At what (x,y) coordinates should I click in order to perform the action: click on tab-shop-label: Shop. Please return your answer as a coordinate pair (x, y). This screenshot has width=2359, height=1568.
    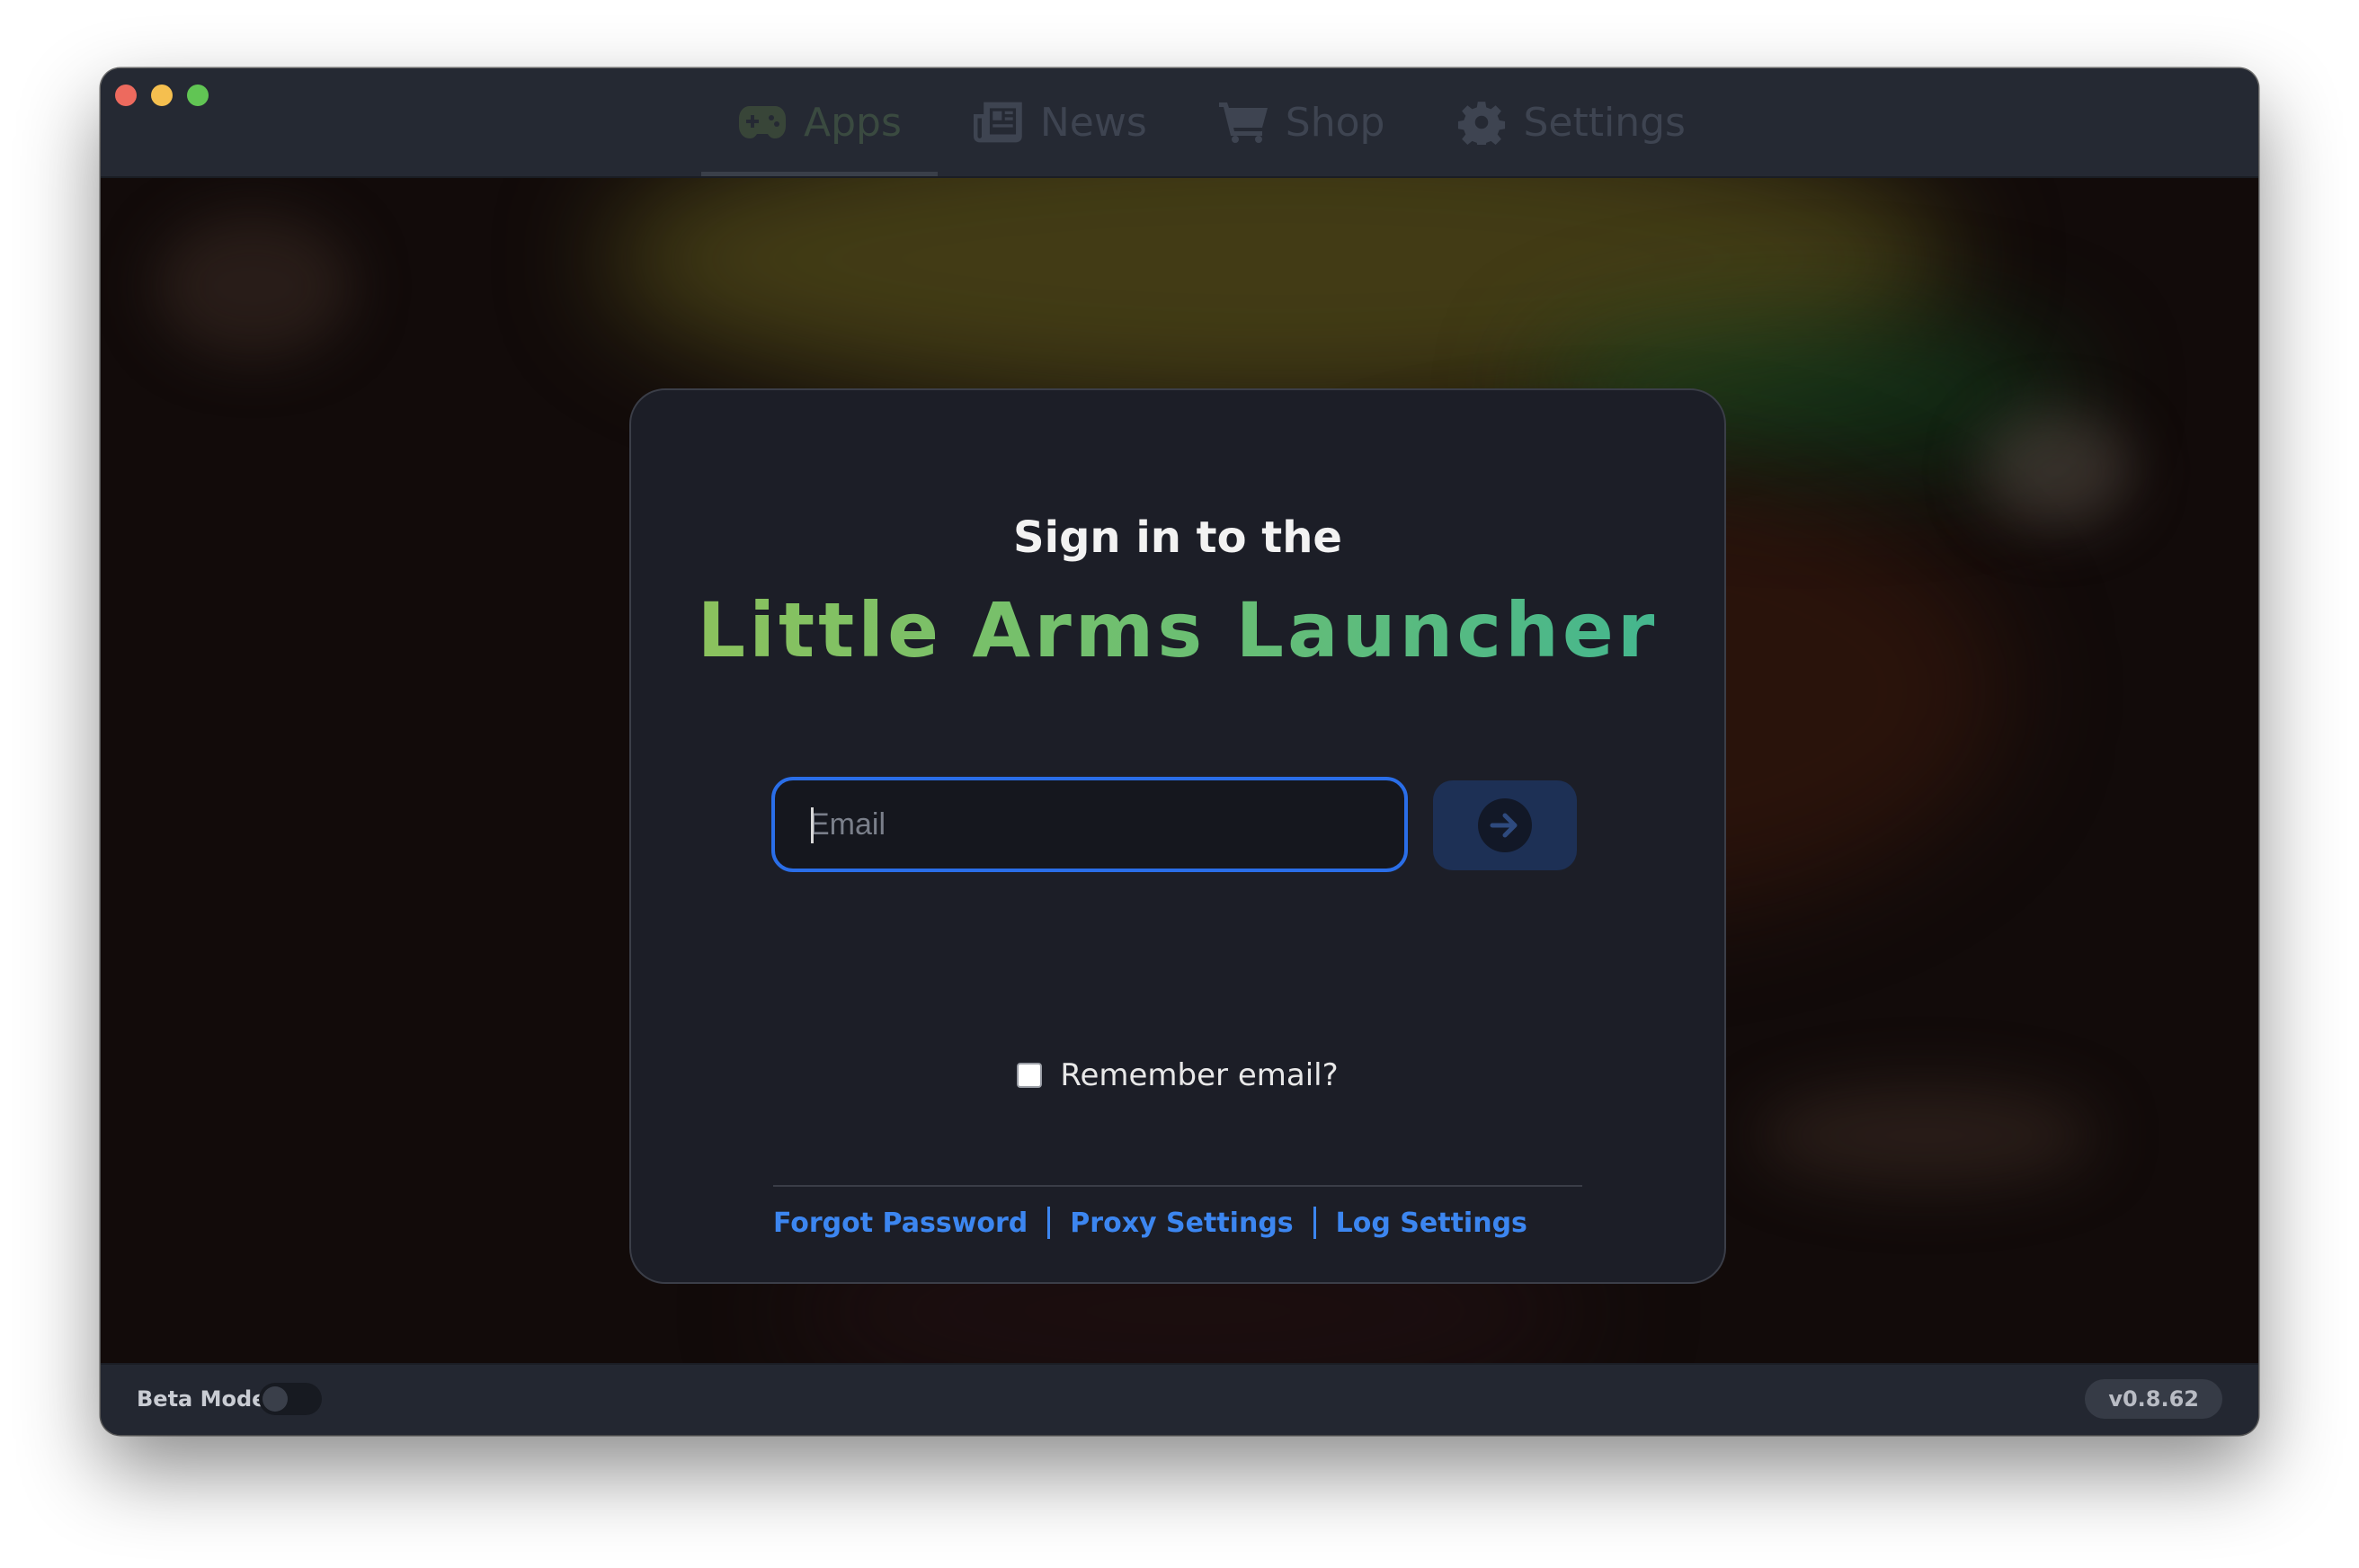
    Looking at the image, I should click on (1335, 122).